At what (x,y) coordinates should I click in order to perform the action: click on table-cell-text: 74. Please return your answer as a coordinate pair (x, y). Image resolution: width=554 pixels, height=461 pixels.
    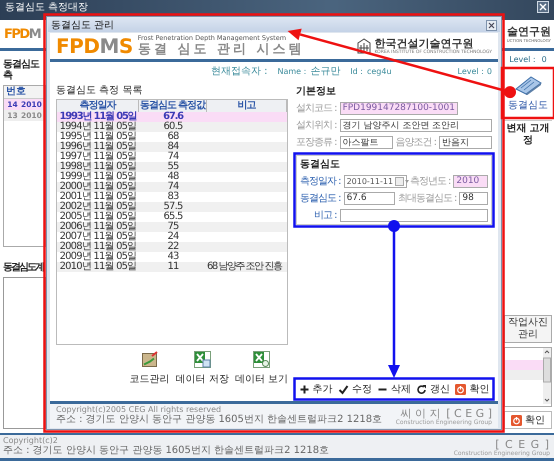
    Looking at the image, I should click on (173, 187).